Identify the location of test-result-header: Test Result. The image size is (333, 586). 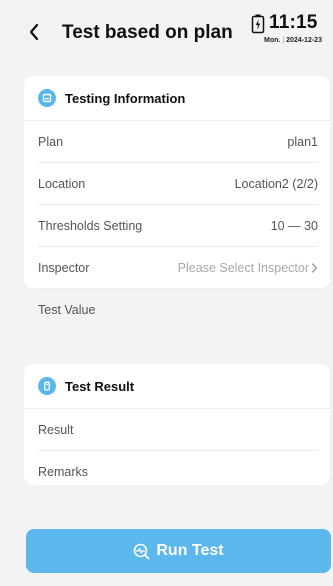
(177, 386).